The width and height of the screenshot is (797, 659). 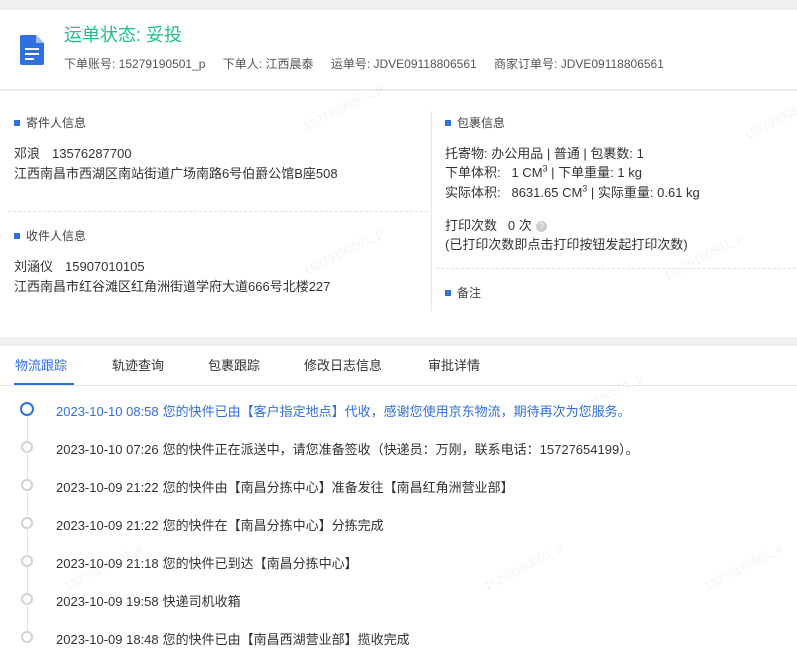 I want to click on meta-orderer: 下单人: 江西晨泰, so click(x=268, y=64).